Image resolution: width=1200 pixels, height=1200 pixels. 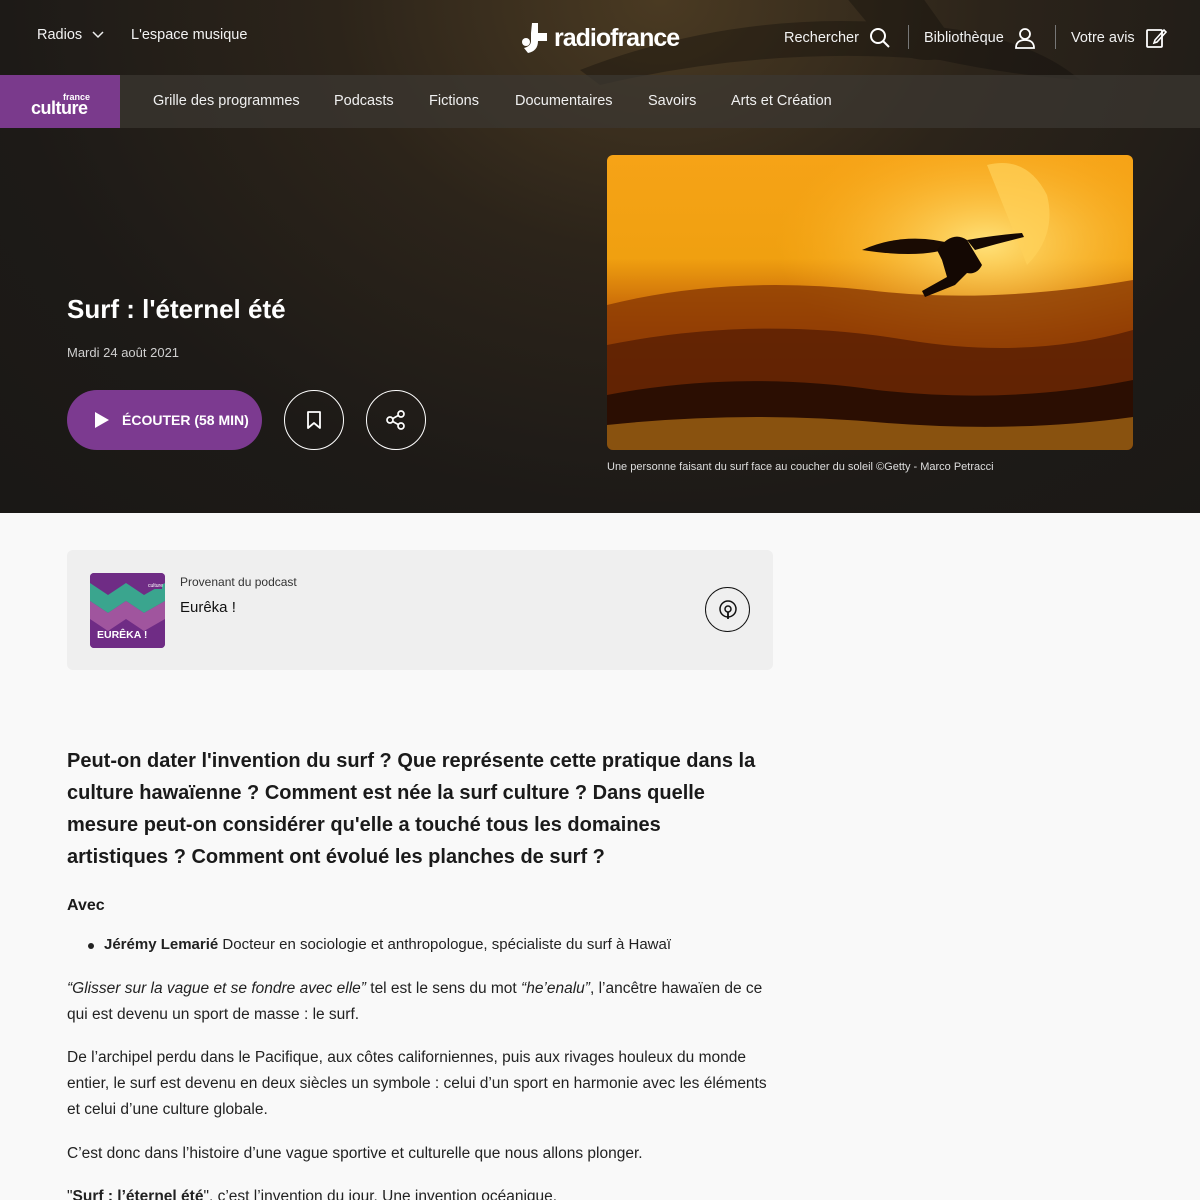 I want to click on bookmark-icon, so click(x=314, y=420).